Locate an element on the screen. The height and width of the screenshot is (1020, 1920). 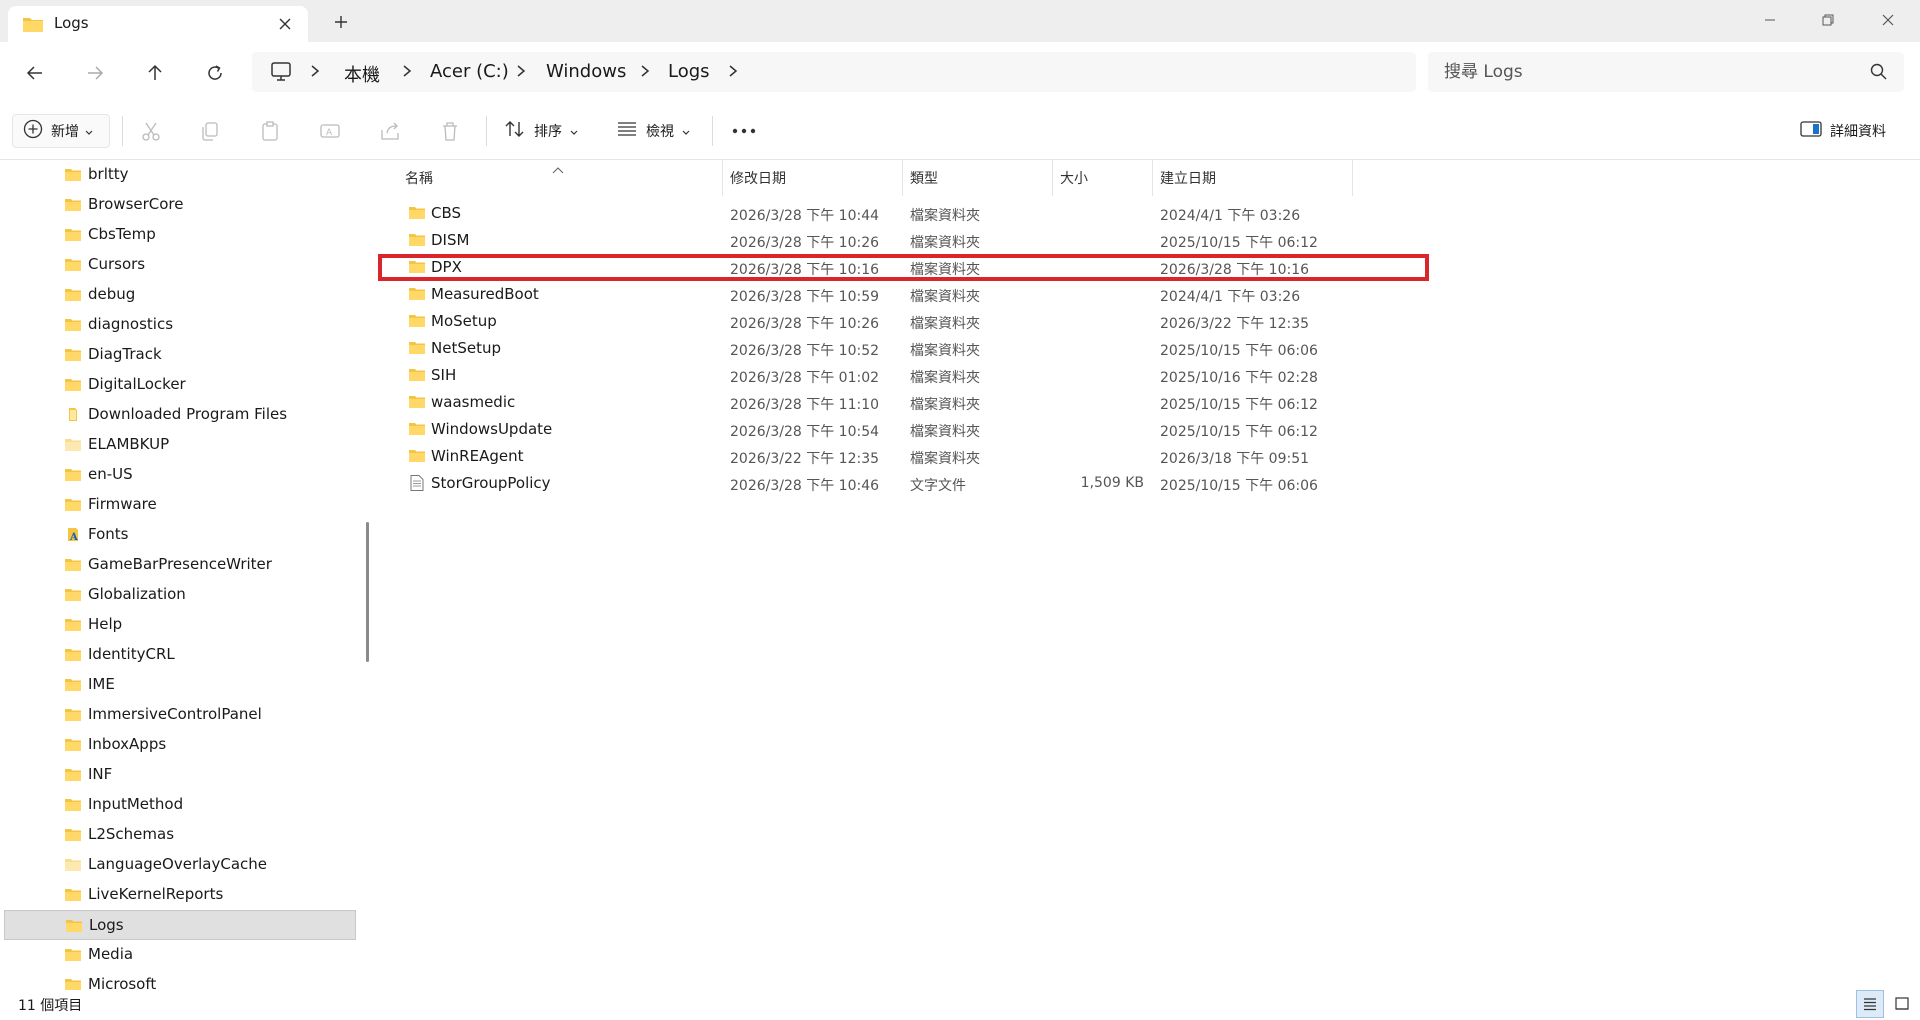
new-tab-button is located at coordinates (341, 22).